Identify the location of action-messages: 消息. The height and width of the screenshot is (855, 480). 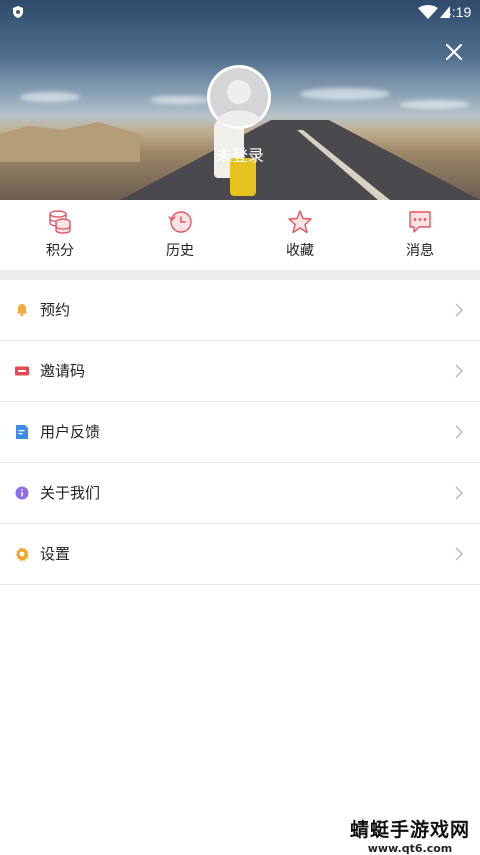
(420, 235).